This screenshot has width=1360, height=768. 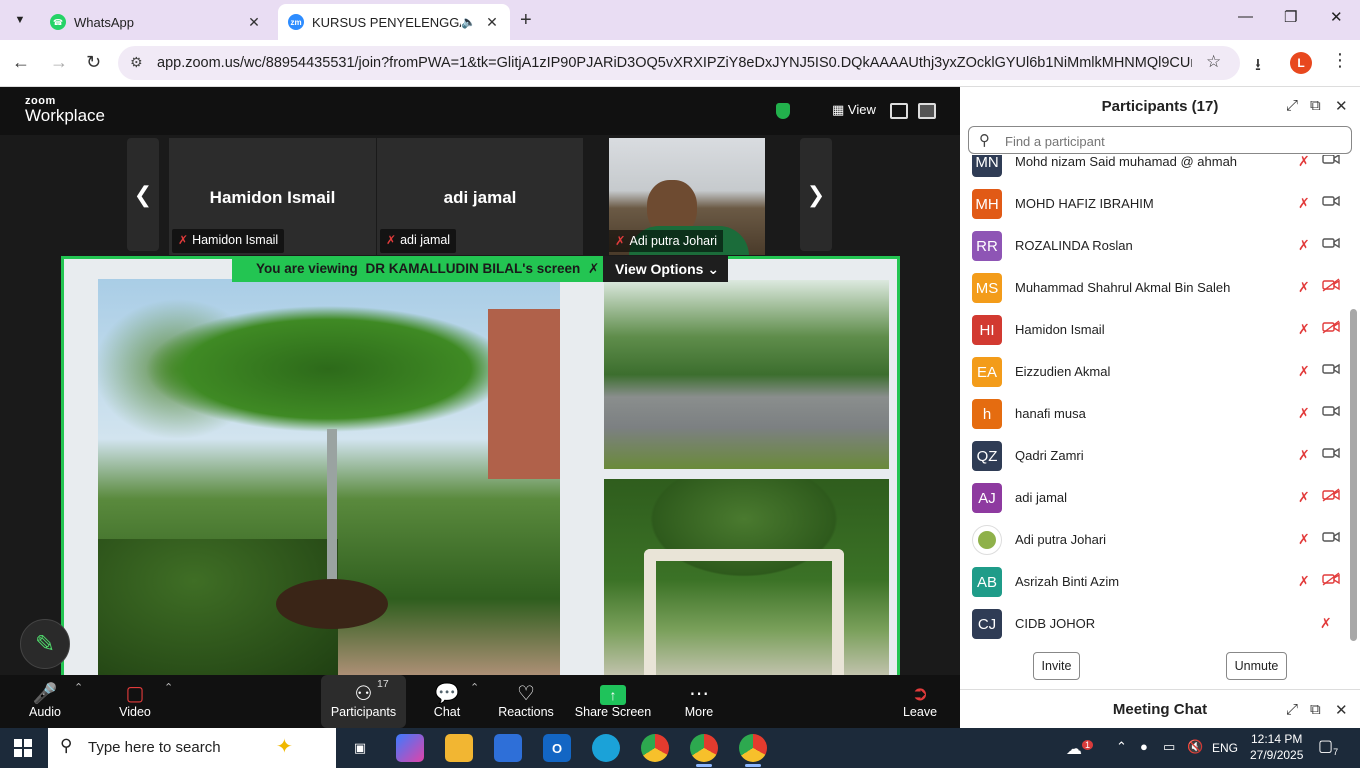 What do you see at coordinates (1276, 747) in the screenshot?
I see `clock: 12:14 PM 27/9/2025` at bounding box center [1276, 747].